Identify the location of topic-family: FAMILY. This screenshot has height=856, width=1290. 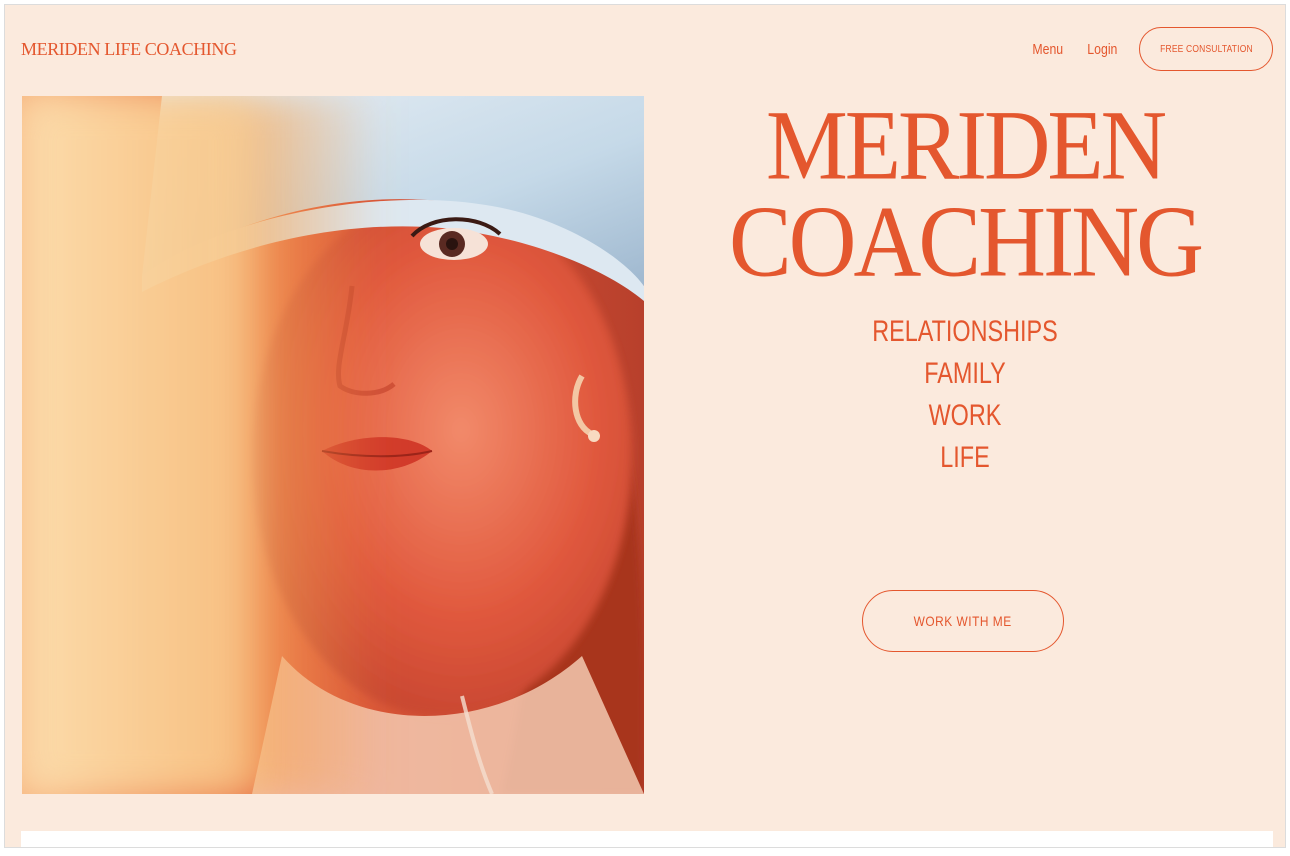
(965, 373).